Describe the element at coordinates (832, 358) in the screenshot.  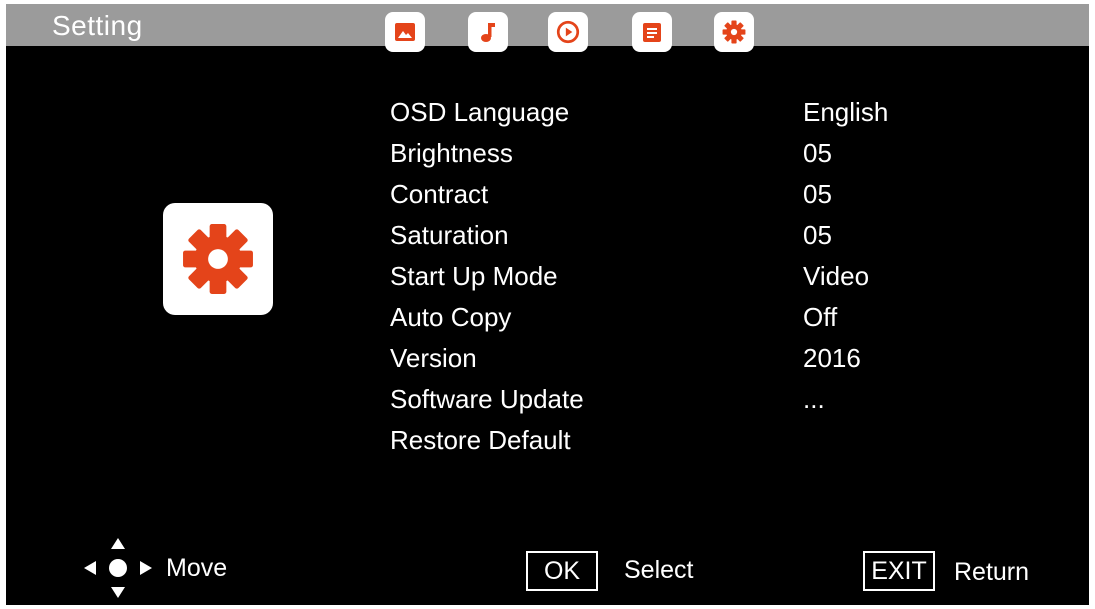
I see `setting-value: 2016` at that location.